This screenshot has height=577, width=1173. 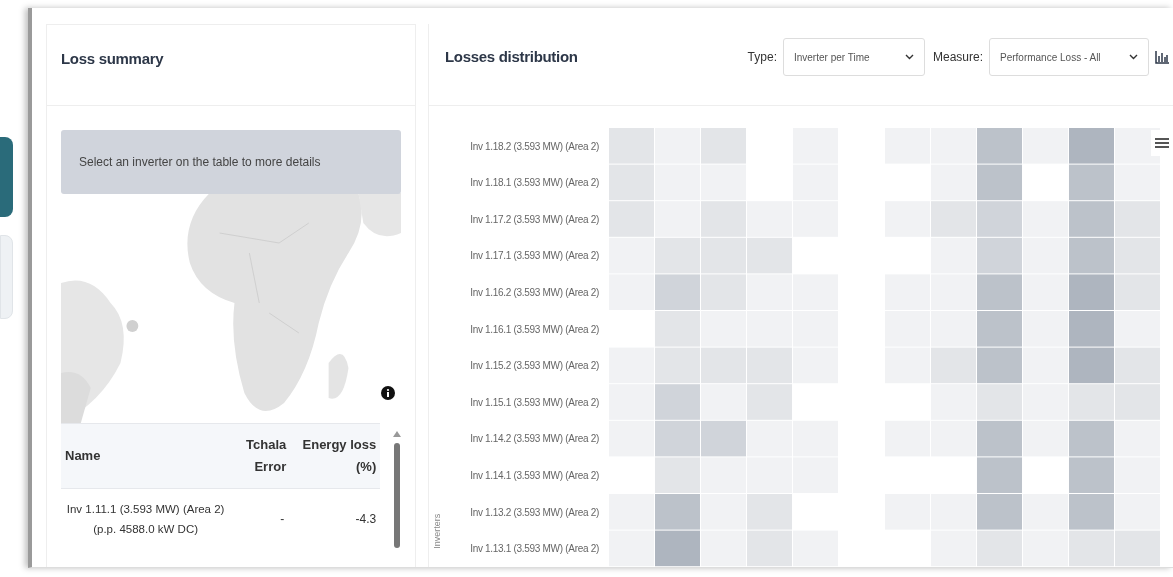 What do you see at coordinates (853, 57) in the screenshot?
I see `filter-select: Inverter per Time` at bounding box center [853, 57].